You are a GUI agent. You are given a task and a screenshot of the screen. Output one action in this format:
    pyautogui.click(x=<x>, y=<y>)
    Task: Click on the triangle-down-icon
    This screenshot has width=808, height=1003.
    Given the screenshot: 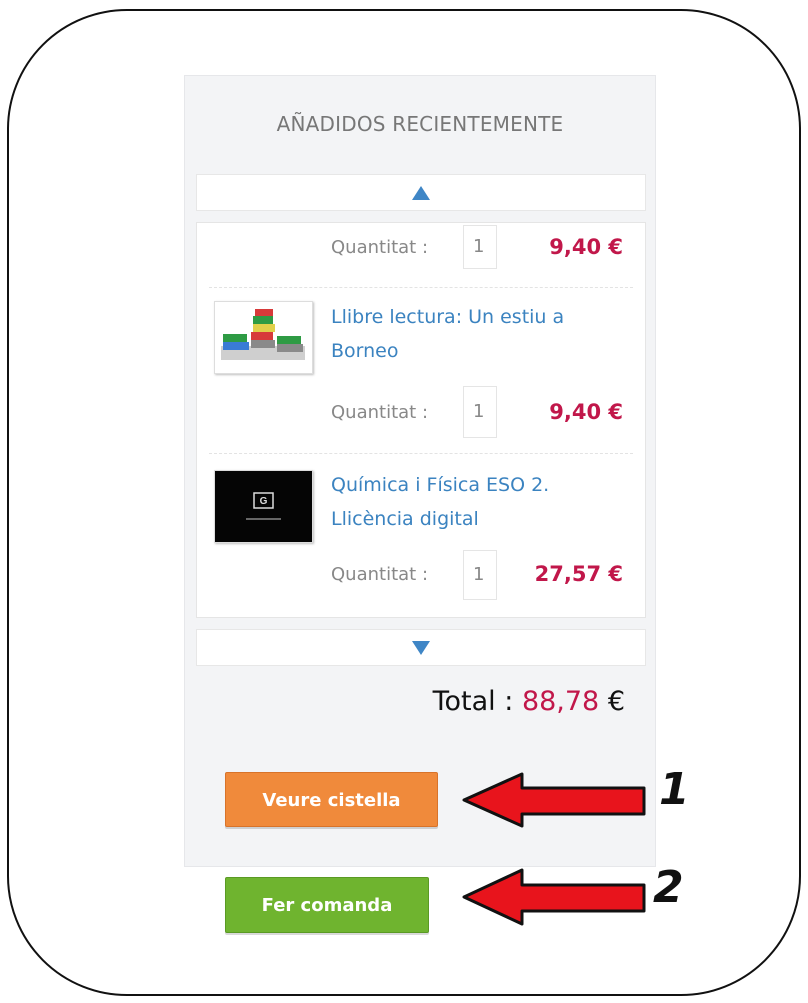 What is the action you would take?
    pyautogui.click(x=421, y=647)
    